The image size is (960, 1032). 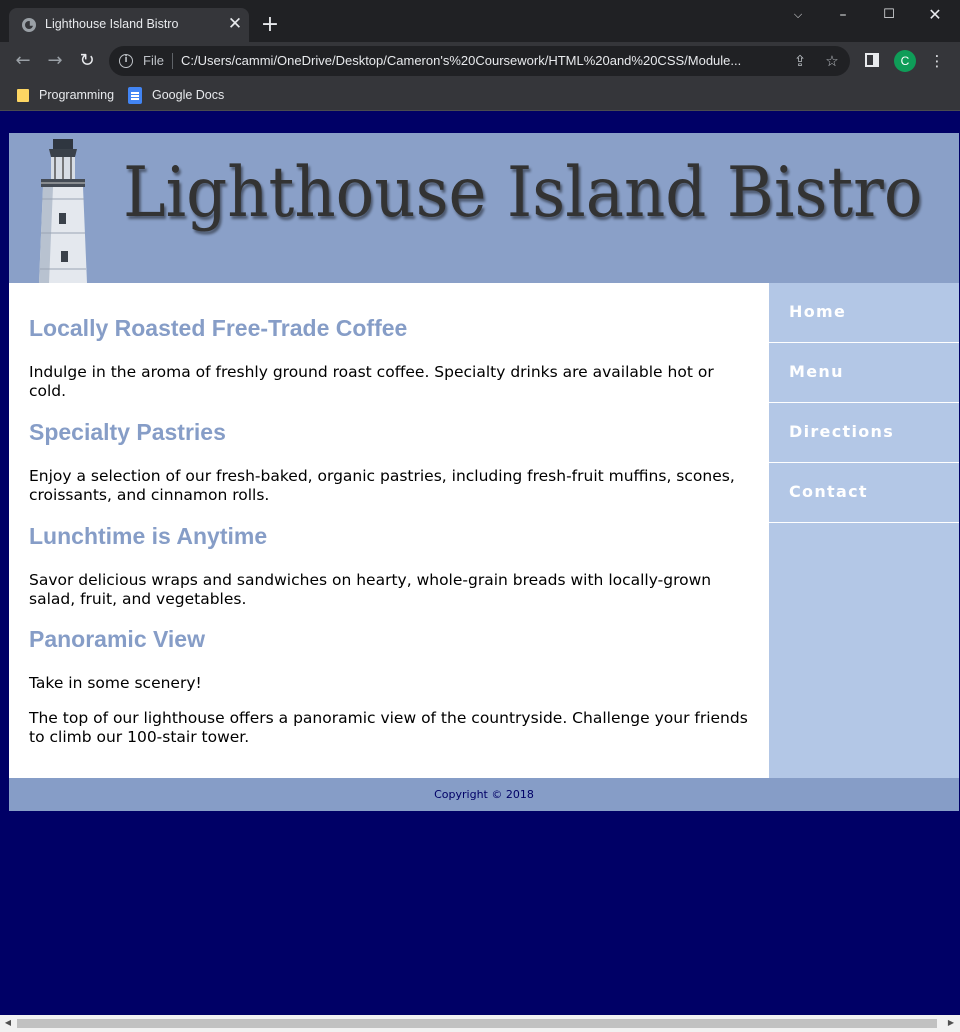 I want to click on browser-title-bar: Lighthouse Island Bistro ✕ + ⌵ – ☐ ✕, so click(x=480, y=21).